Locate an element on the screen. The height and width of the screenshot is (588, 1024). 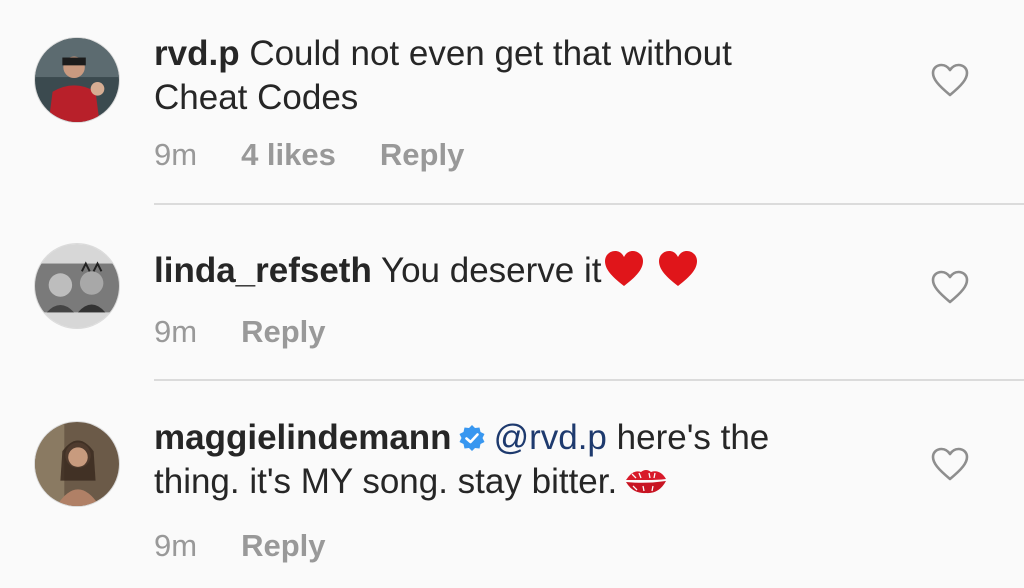
comment-text-line1: here's the is located at coordinates (693, 437).